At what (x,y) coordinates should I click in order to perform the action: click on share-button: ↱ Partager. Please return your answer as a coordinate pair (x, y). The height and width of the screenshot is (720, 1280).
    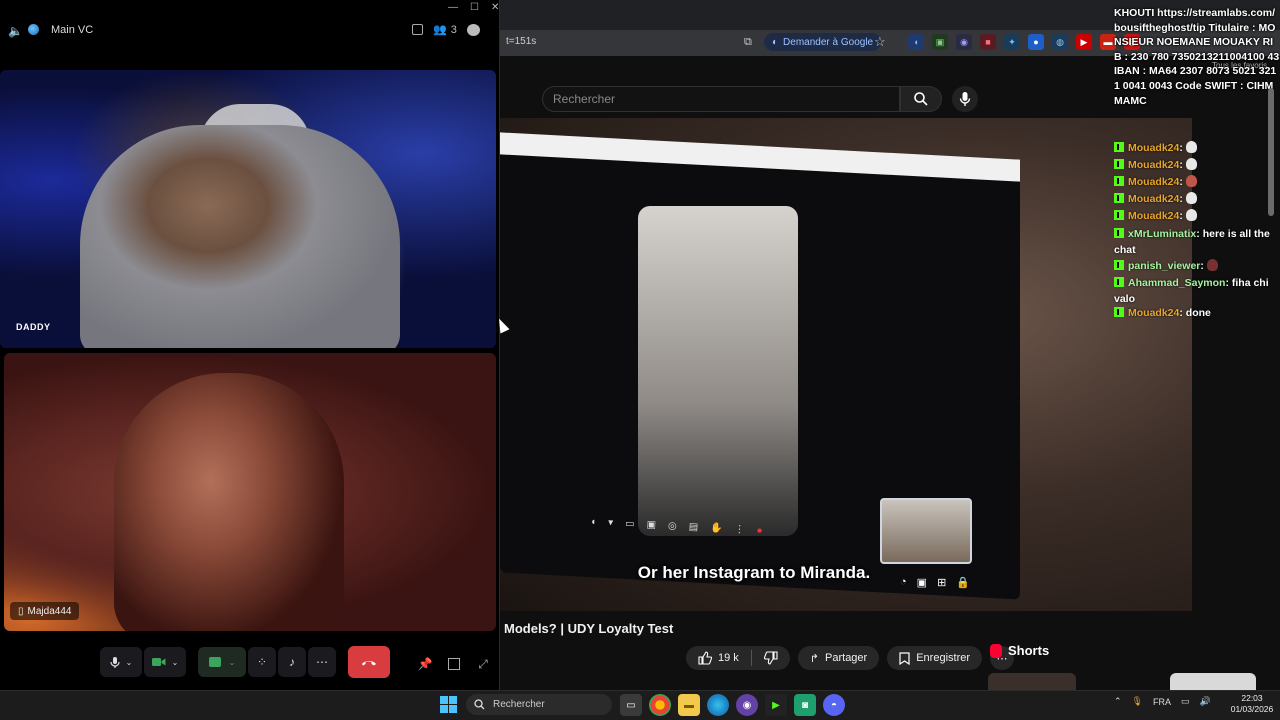
    Looking at the image, I should click on (838, 658).